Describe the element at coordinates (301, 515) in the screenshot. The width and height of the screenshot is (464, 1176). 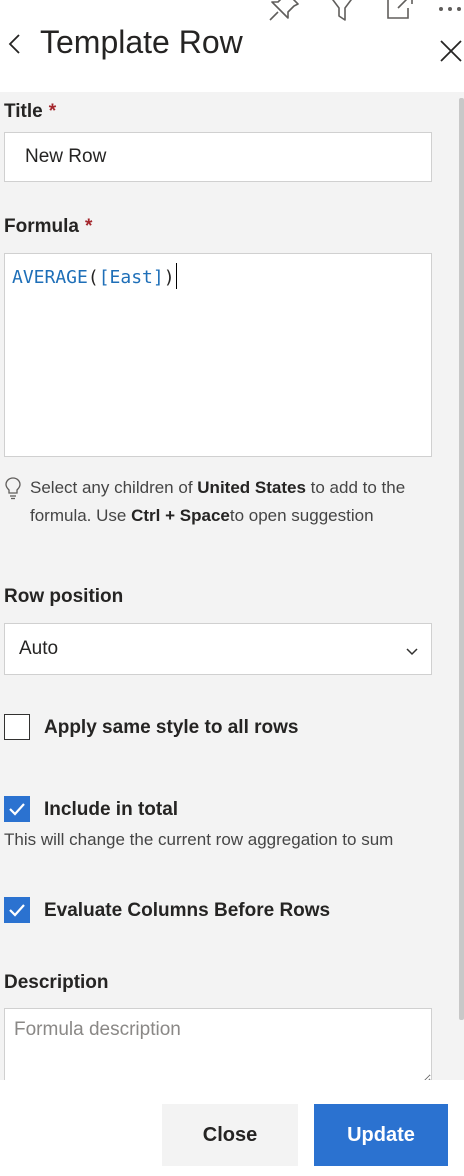
I see `hint-suffix: to open suggestion` at that location.